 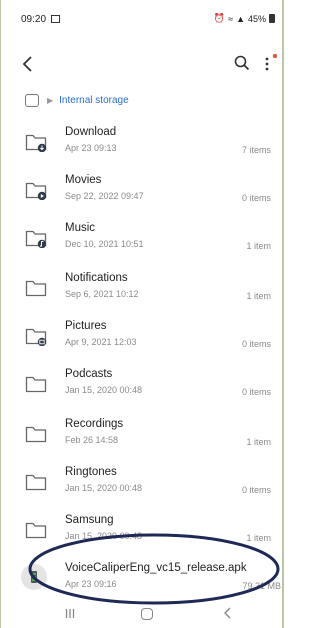 I want to click on notification-dot, so click(x=275, y=56).